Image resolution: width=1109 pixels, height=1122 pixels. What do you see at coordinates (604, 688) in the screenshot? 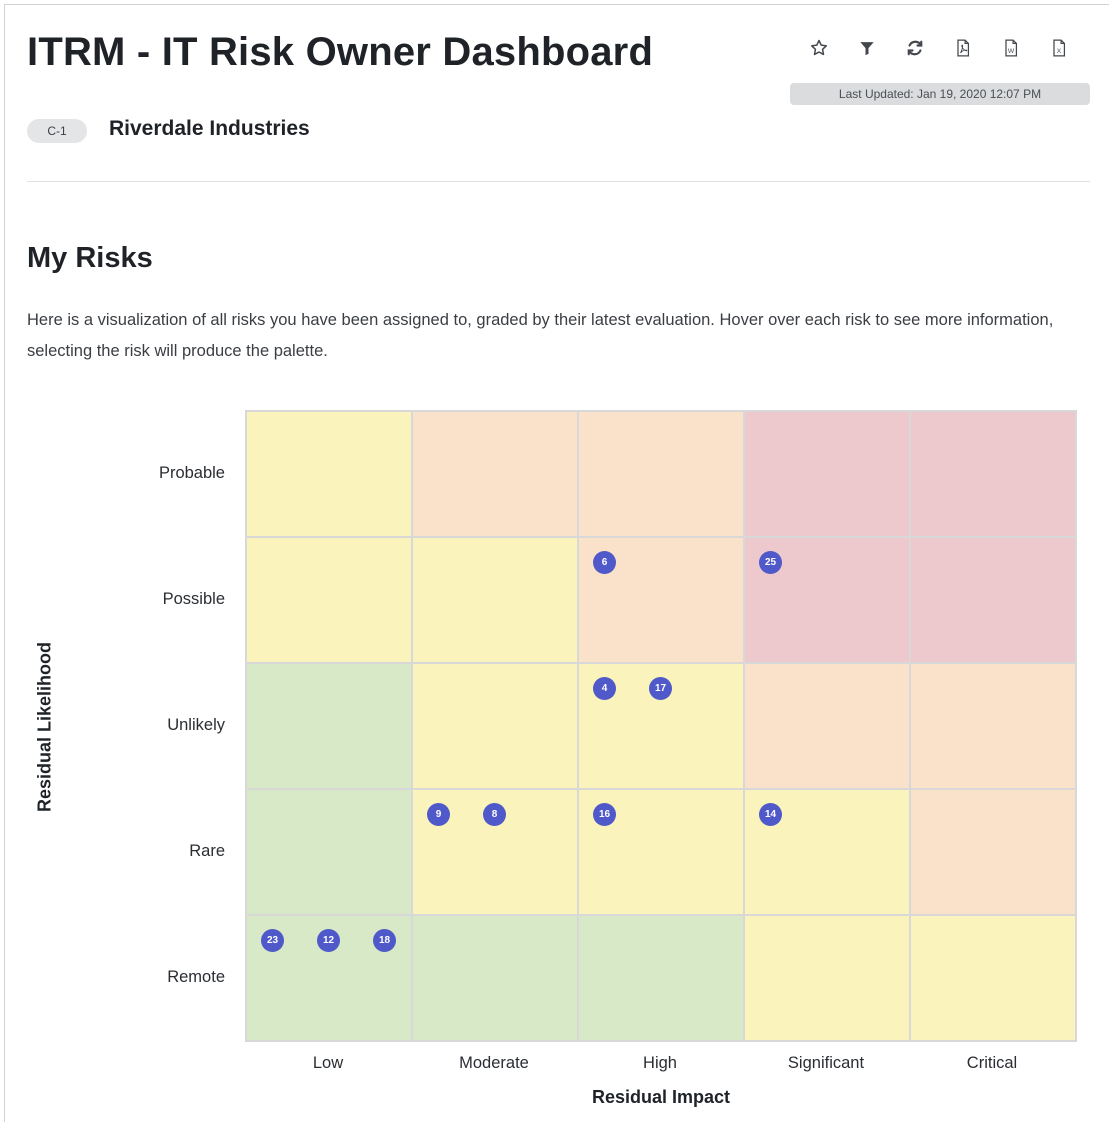
I see `risk-marker: 4` at bounding box center [604, 688].